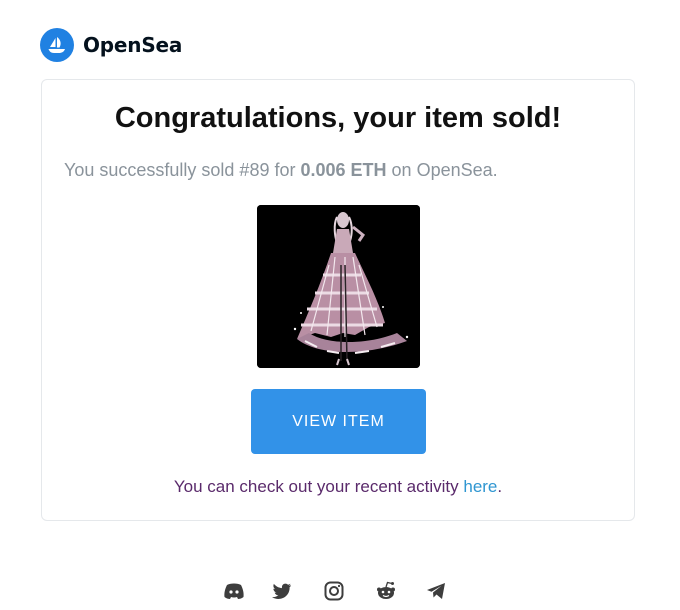 This screenshot has width=680, height=610. Describe the element at coordinates (480, 486) in the screenshot. I see `activity-link: here` at that location.